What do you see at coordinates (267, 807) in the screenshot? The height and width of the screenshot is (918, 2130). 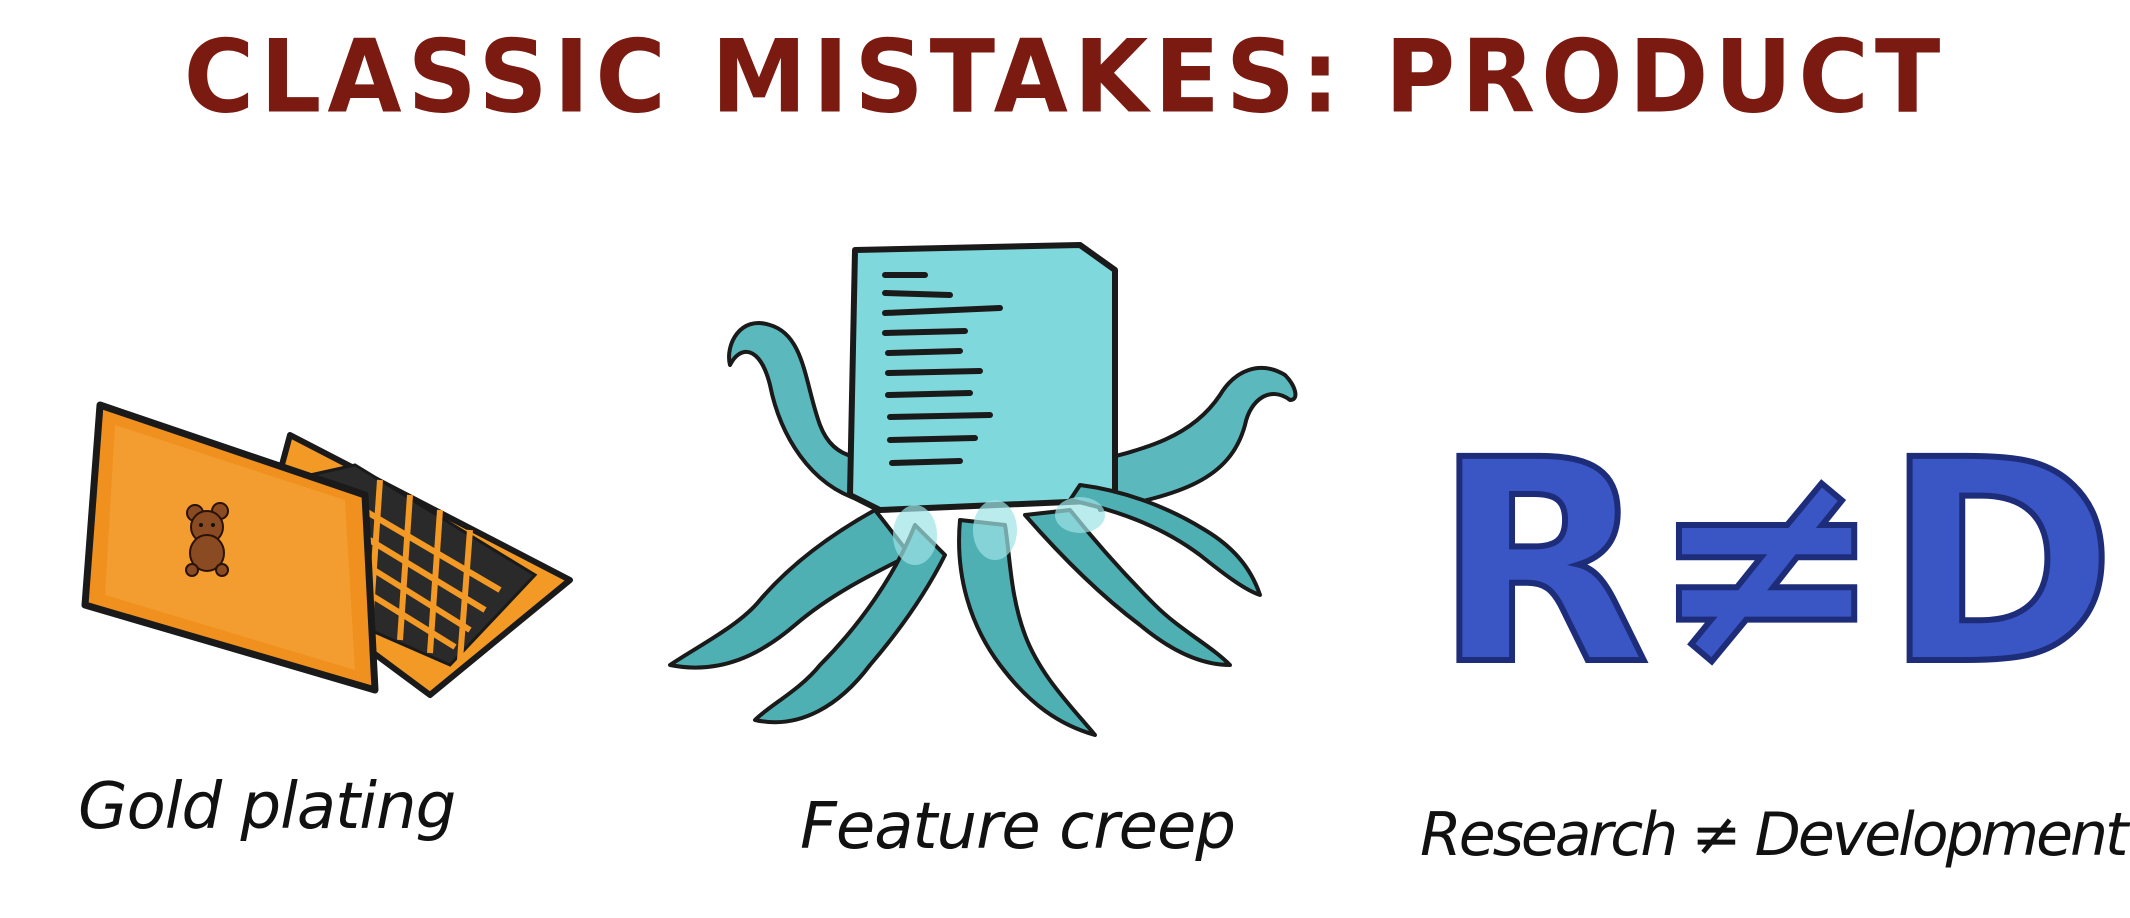 I see `caption-gold-plating: Gold plating` at bounding box center [267, 807].